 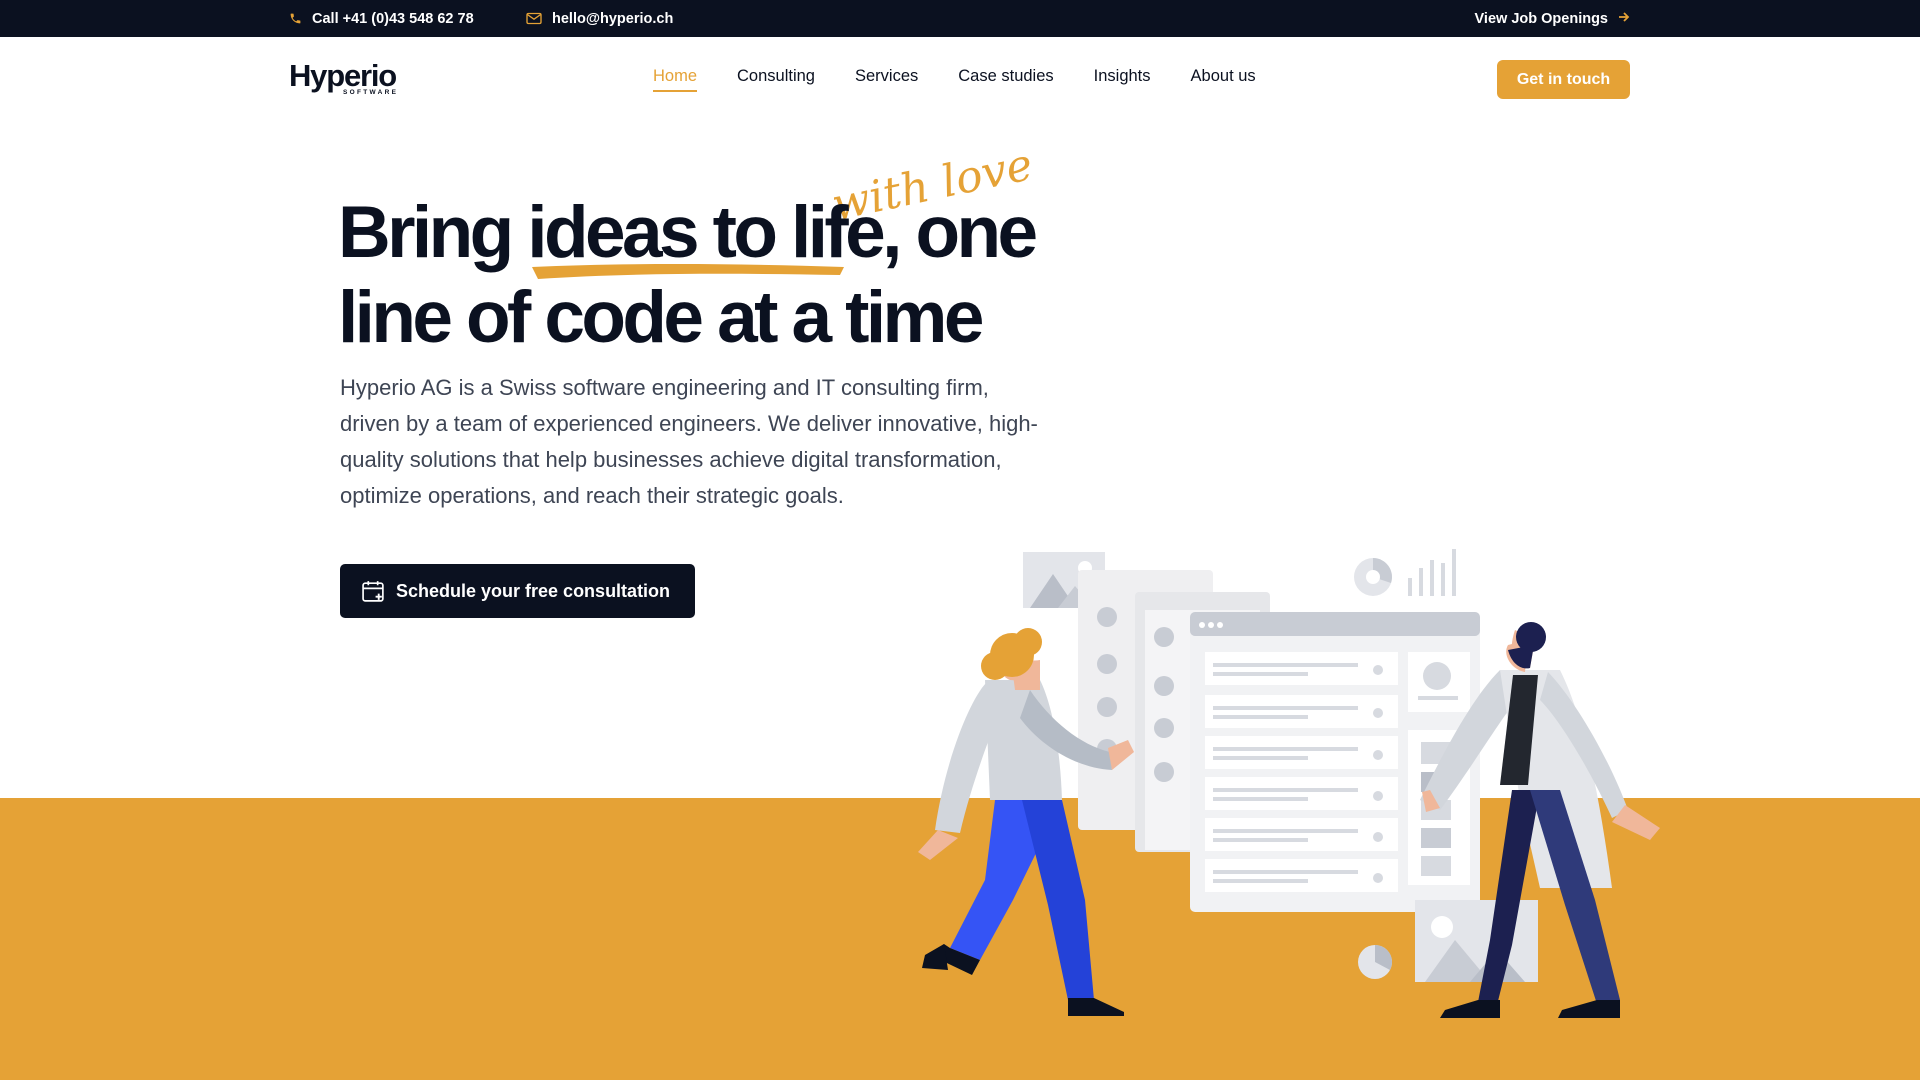 I want to click on chart-icons, so click(x=1405, y=572).